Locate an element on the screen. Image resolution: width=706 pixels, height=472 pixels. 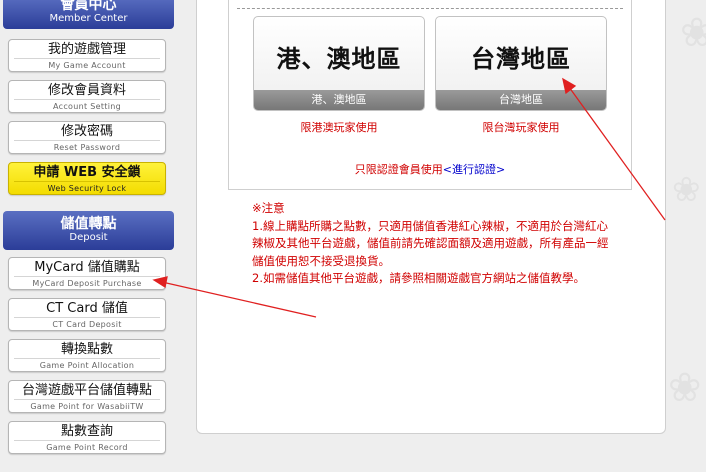
deposit-subtitle: Deposit is located at coordinates (88, 237).